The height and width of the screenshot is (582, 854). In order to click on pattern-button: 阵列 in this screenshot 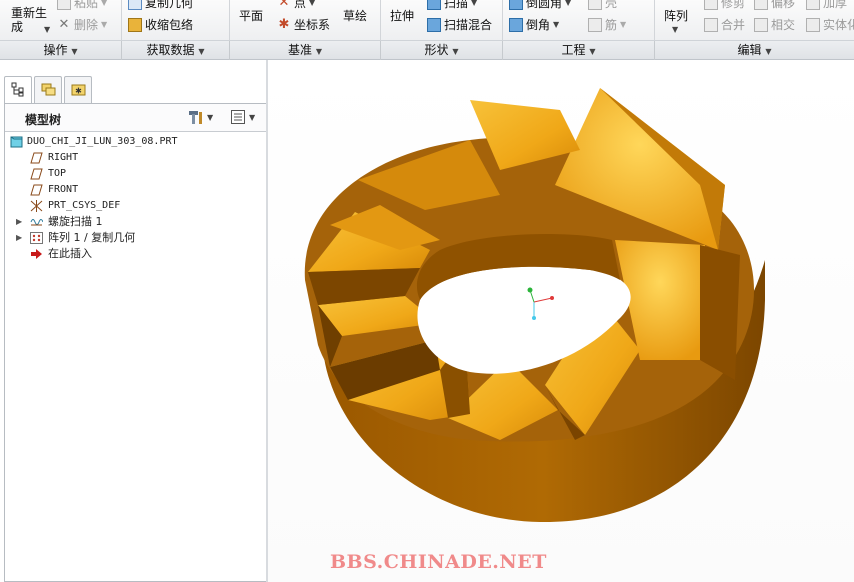, I will do `click(676, 15)`.